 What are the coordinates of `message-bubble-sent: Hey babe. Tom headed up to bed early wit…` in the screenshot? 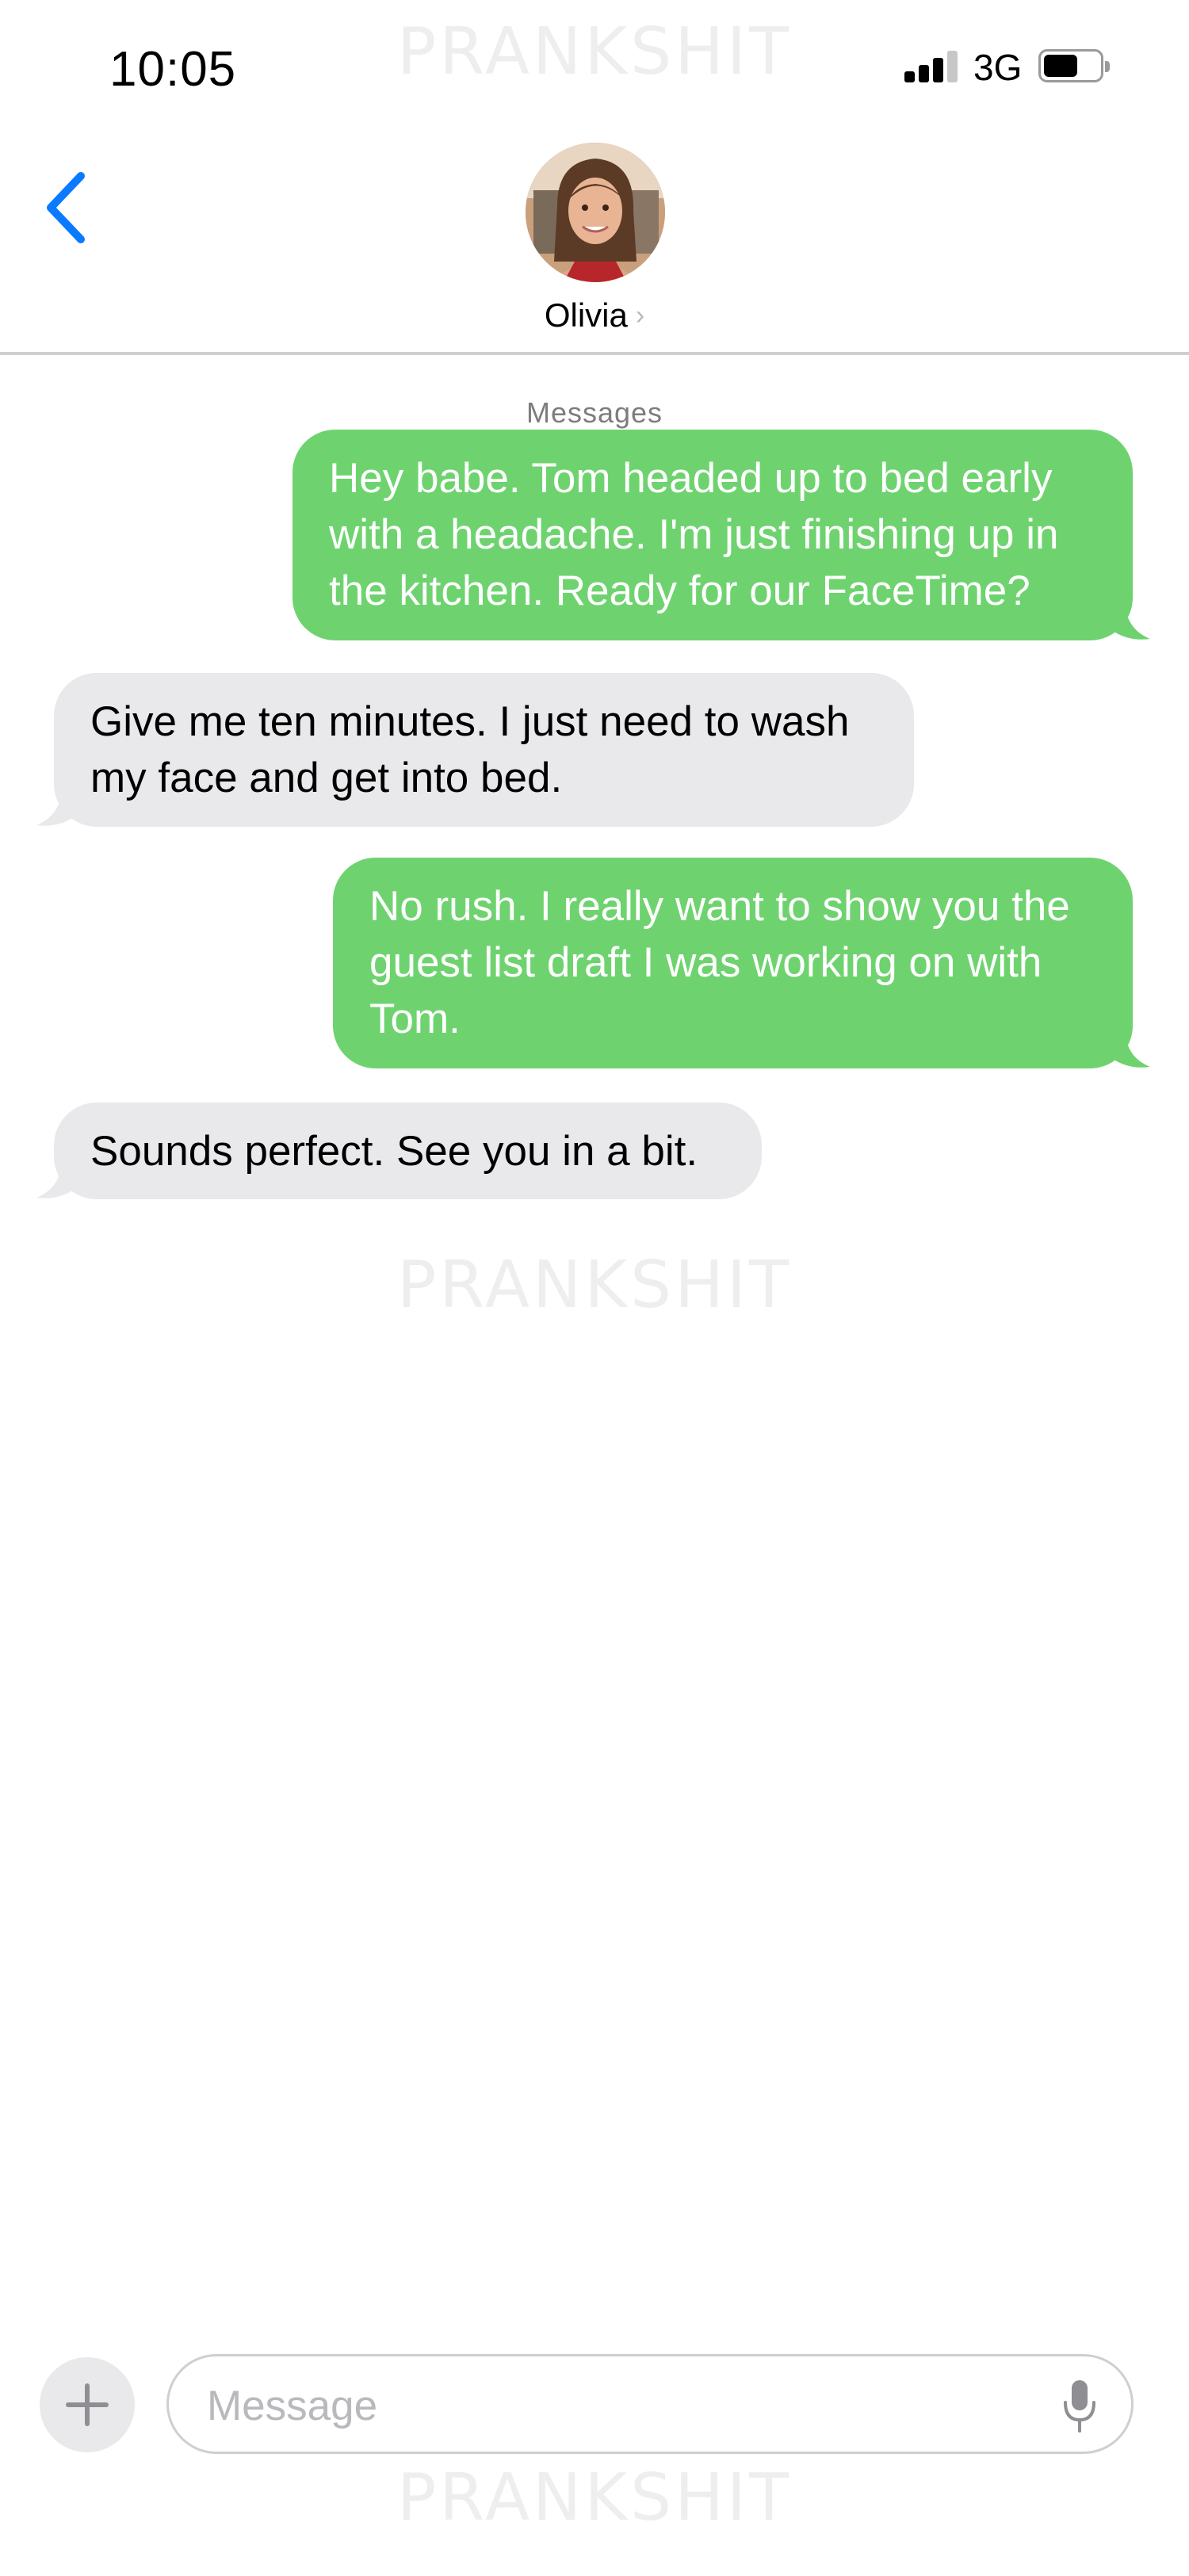 It's located at (721, 535).